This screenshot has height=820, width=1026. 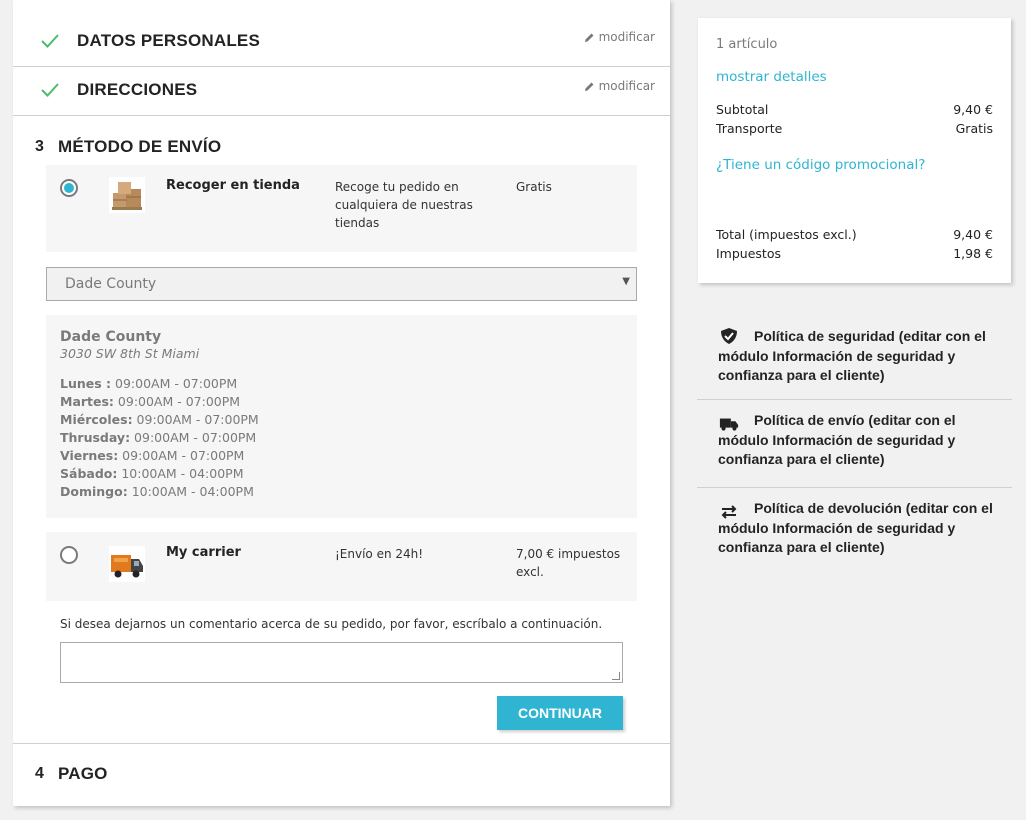 What do you see at coordinates (341, 33) in the screenshot?
I see `step-personal-info: DATOS PERSONALES modificar` at bounding box center [341, 33].